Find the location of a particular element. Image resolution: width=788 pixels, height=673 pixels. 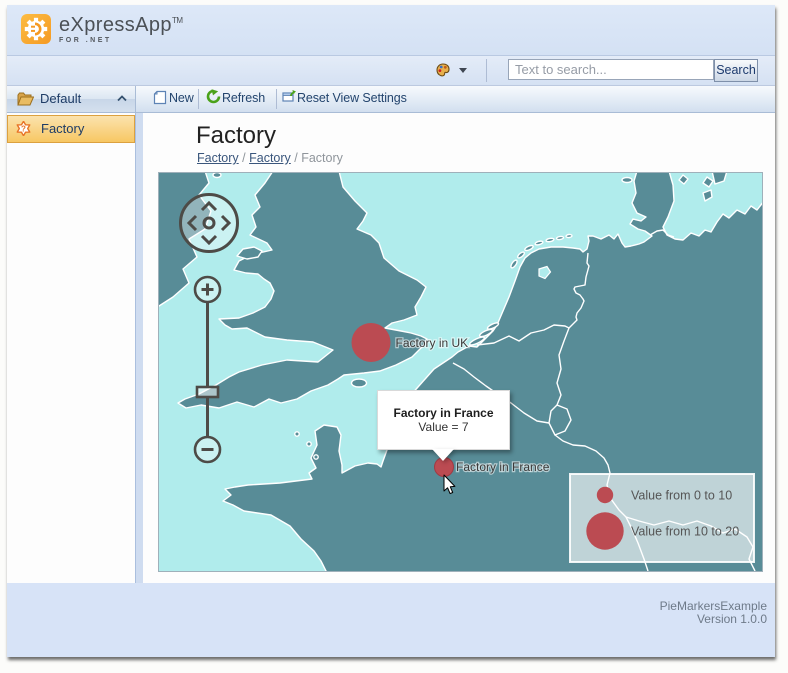

svg-text: Factory in France is located at coordinates (503, 467).